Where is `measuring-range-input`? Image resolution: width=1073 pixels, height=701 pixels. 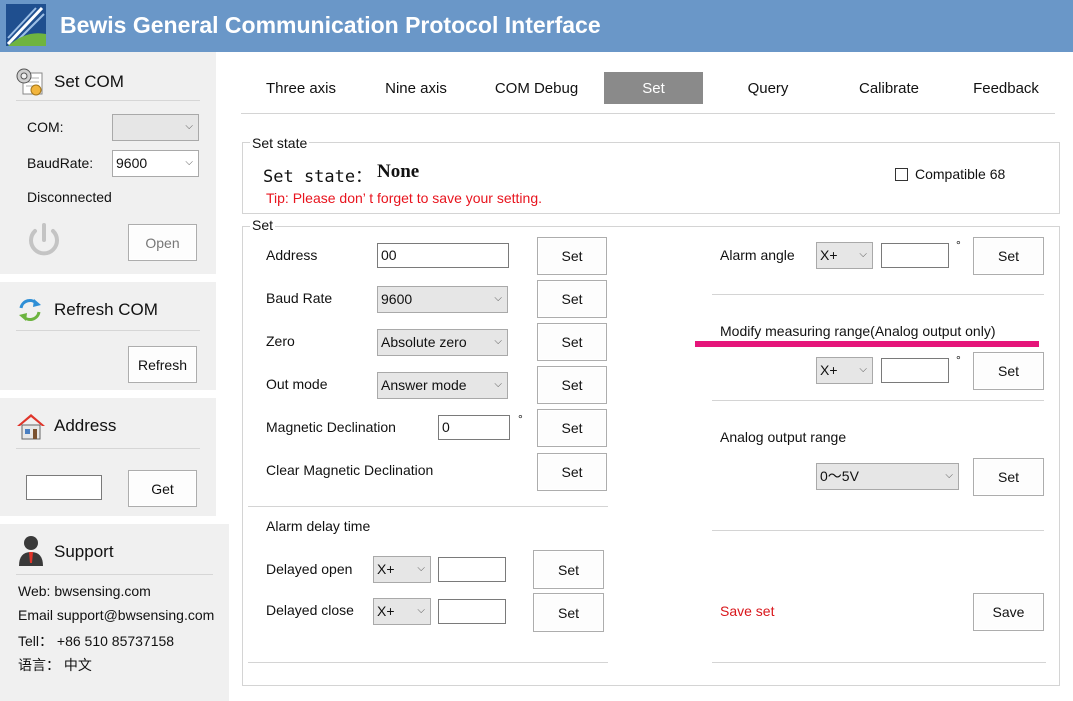 measuring-range-input is located at coordinates (915, 370).